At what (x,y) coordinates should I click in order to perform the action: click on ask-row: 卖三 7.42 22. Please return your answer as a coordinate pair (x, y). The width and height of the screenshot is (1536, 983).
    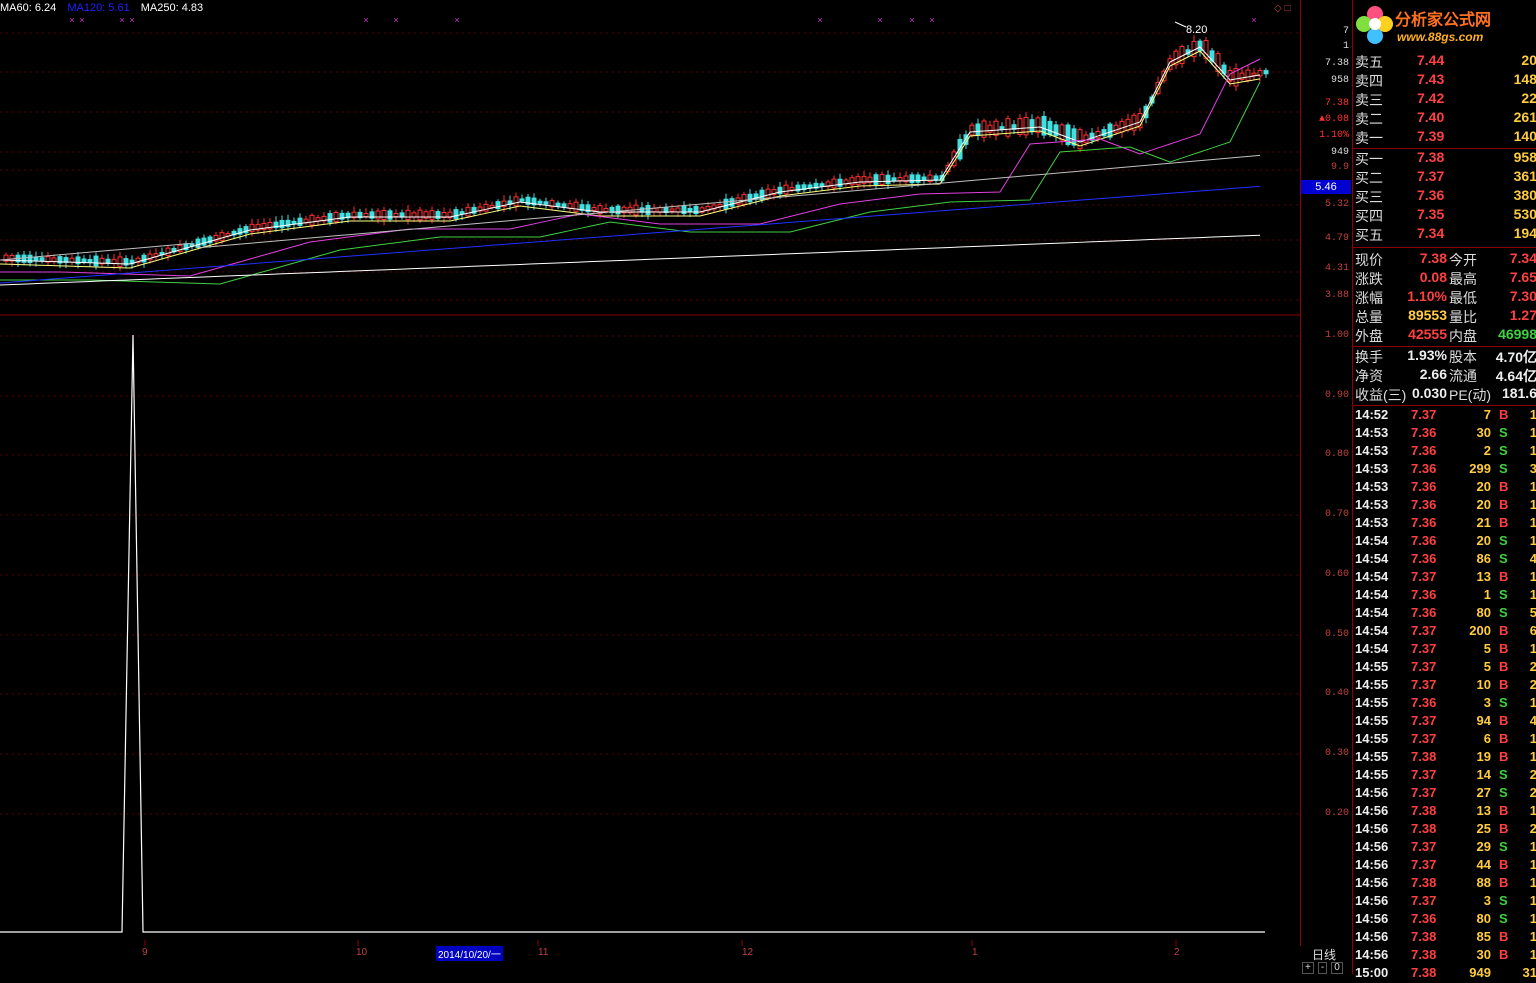
    Looking at the image, I should click on (1445, 99).